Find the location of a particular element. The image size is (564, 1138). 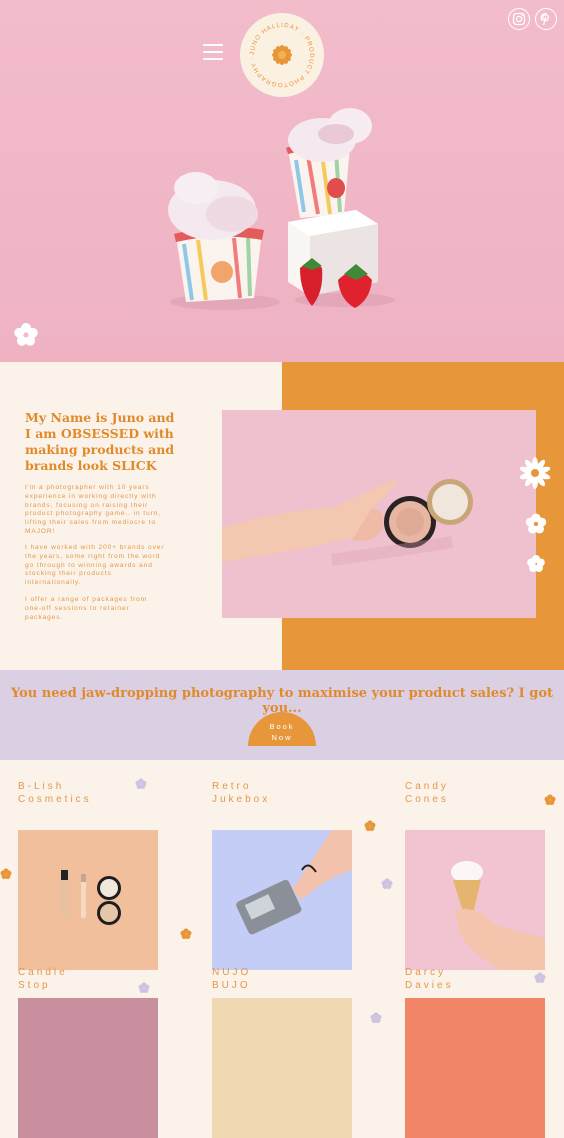

portfolio-item-label: NUJO BUJO is located at coordinates (232, 979).